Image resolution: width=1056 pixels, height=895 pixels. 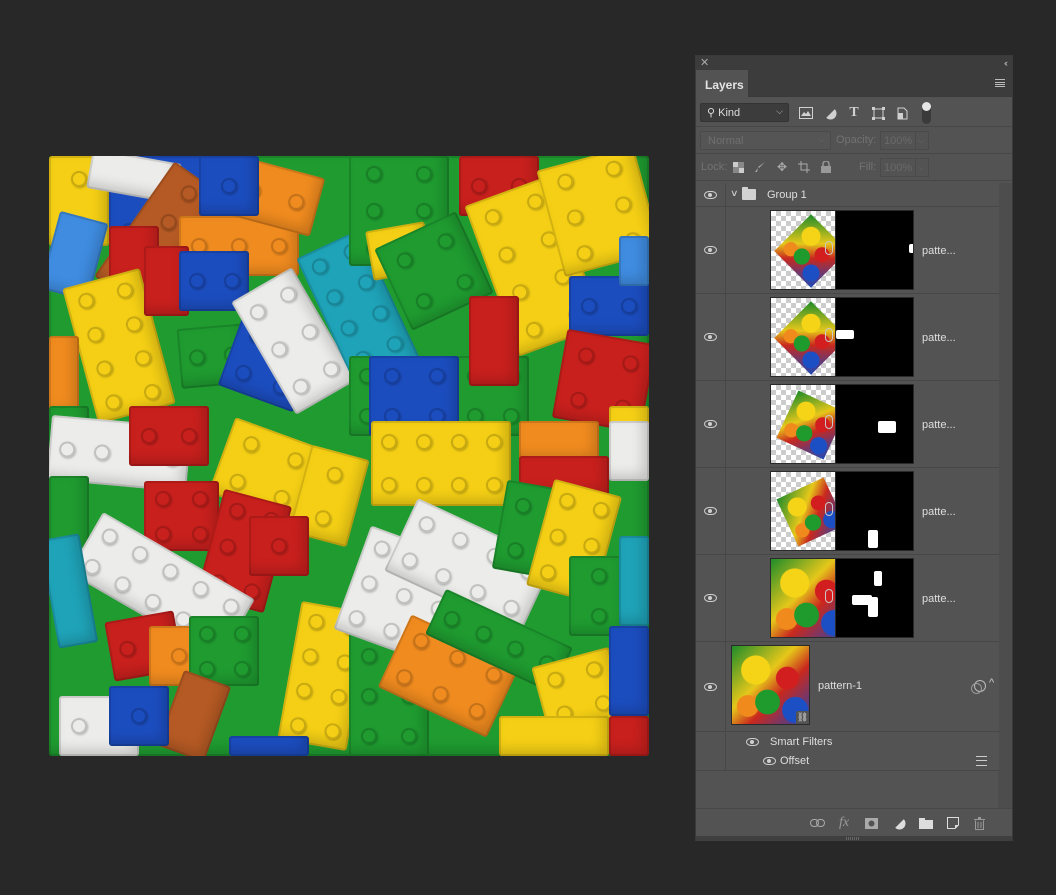 What do you see at coordinates (871, 823) in the screenshot?
I see `add-mask-icon` at bounding box center [871, 823].